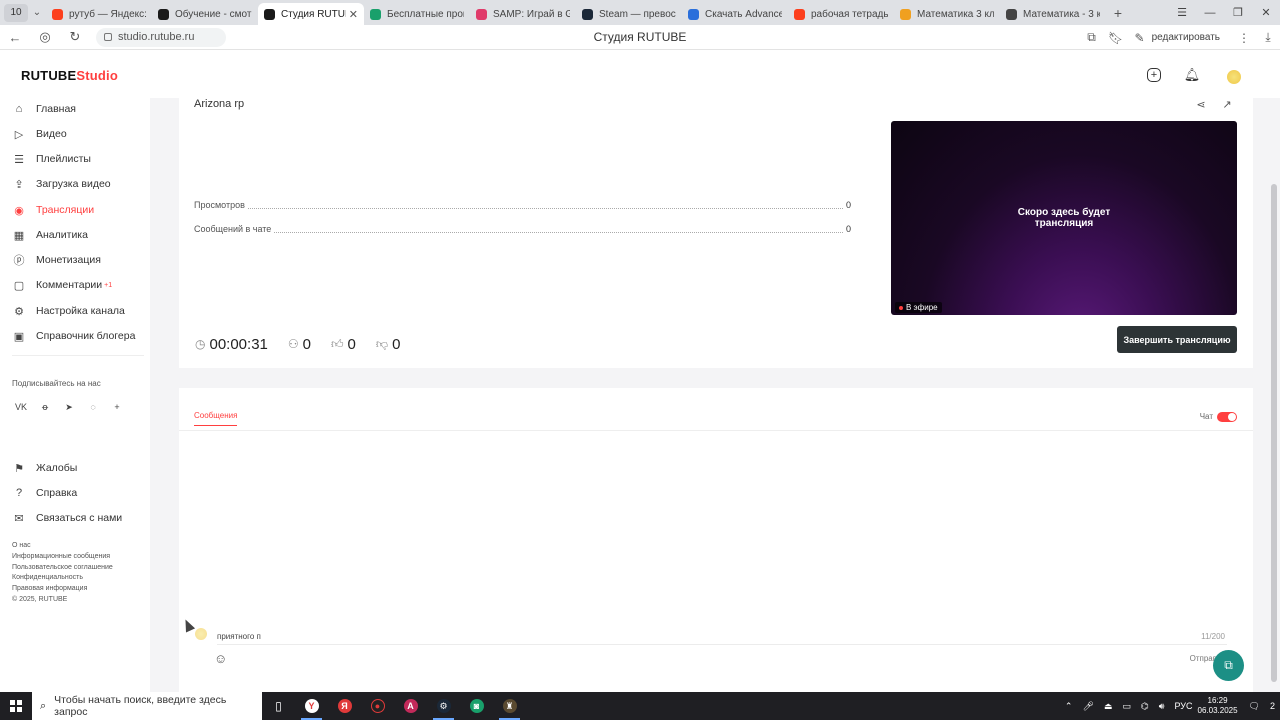  Describe the element at coordinates (69, 407) in the screenshot. I see `telegram-icon: ➤` at that location.